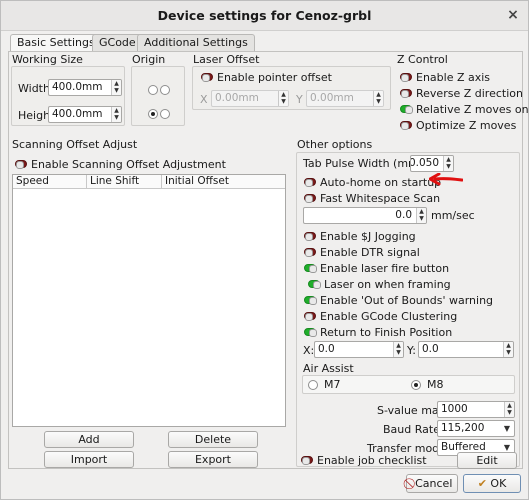  Describe the element at coordinates (345, 98) in the screenshot. I see `offset-y-spinbox: 0.00mm ▲ ▼` at that location.